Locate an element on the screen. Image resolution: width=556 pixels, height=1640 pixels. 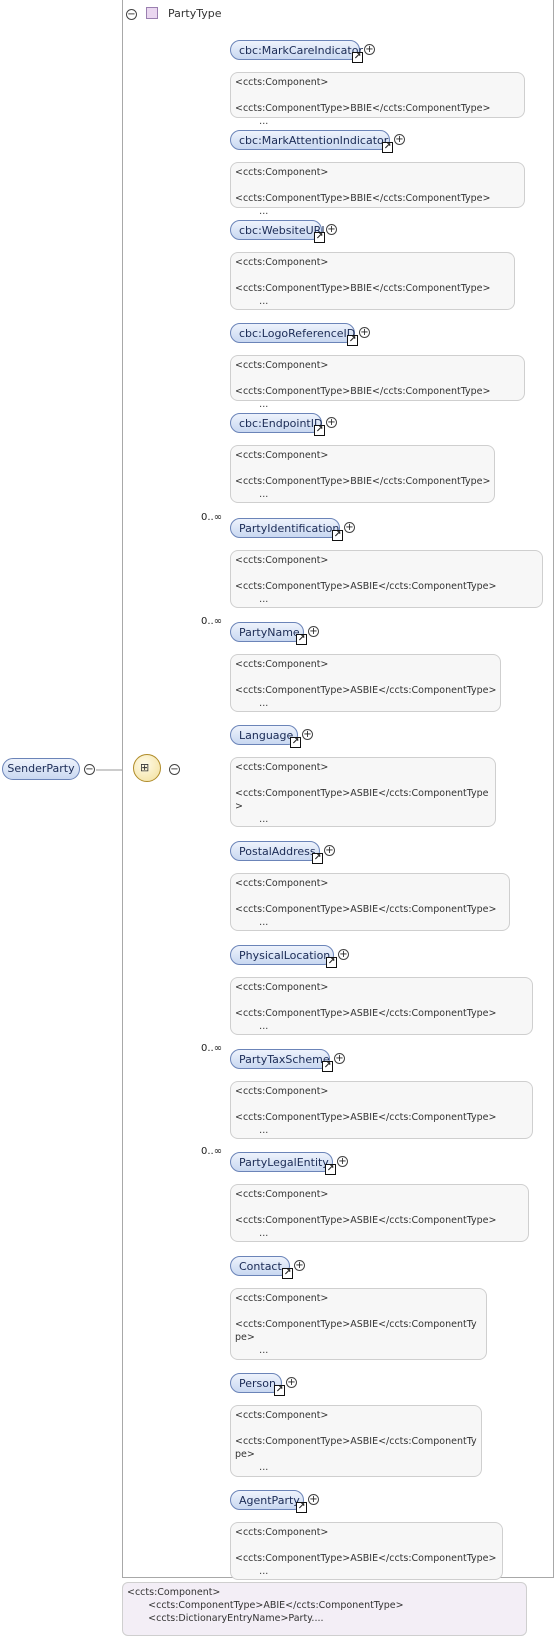
element-node: cbc:MarkCareIndicator is located at coordinates (296, 50).